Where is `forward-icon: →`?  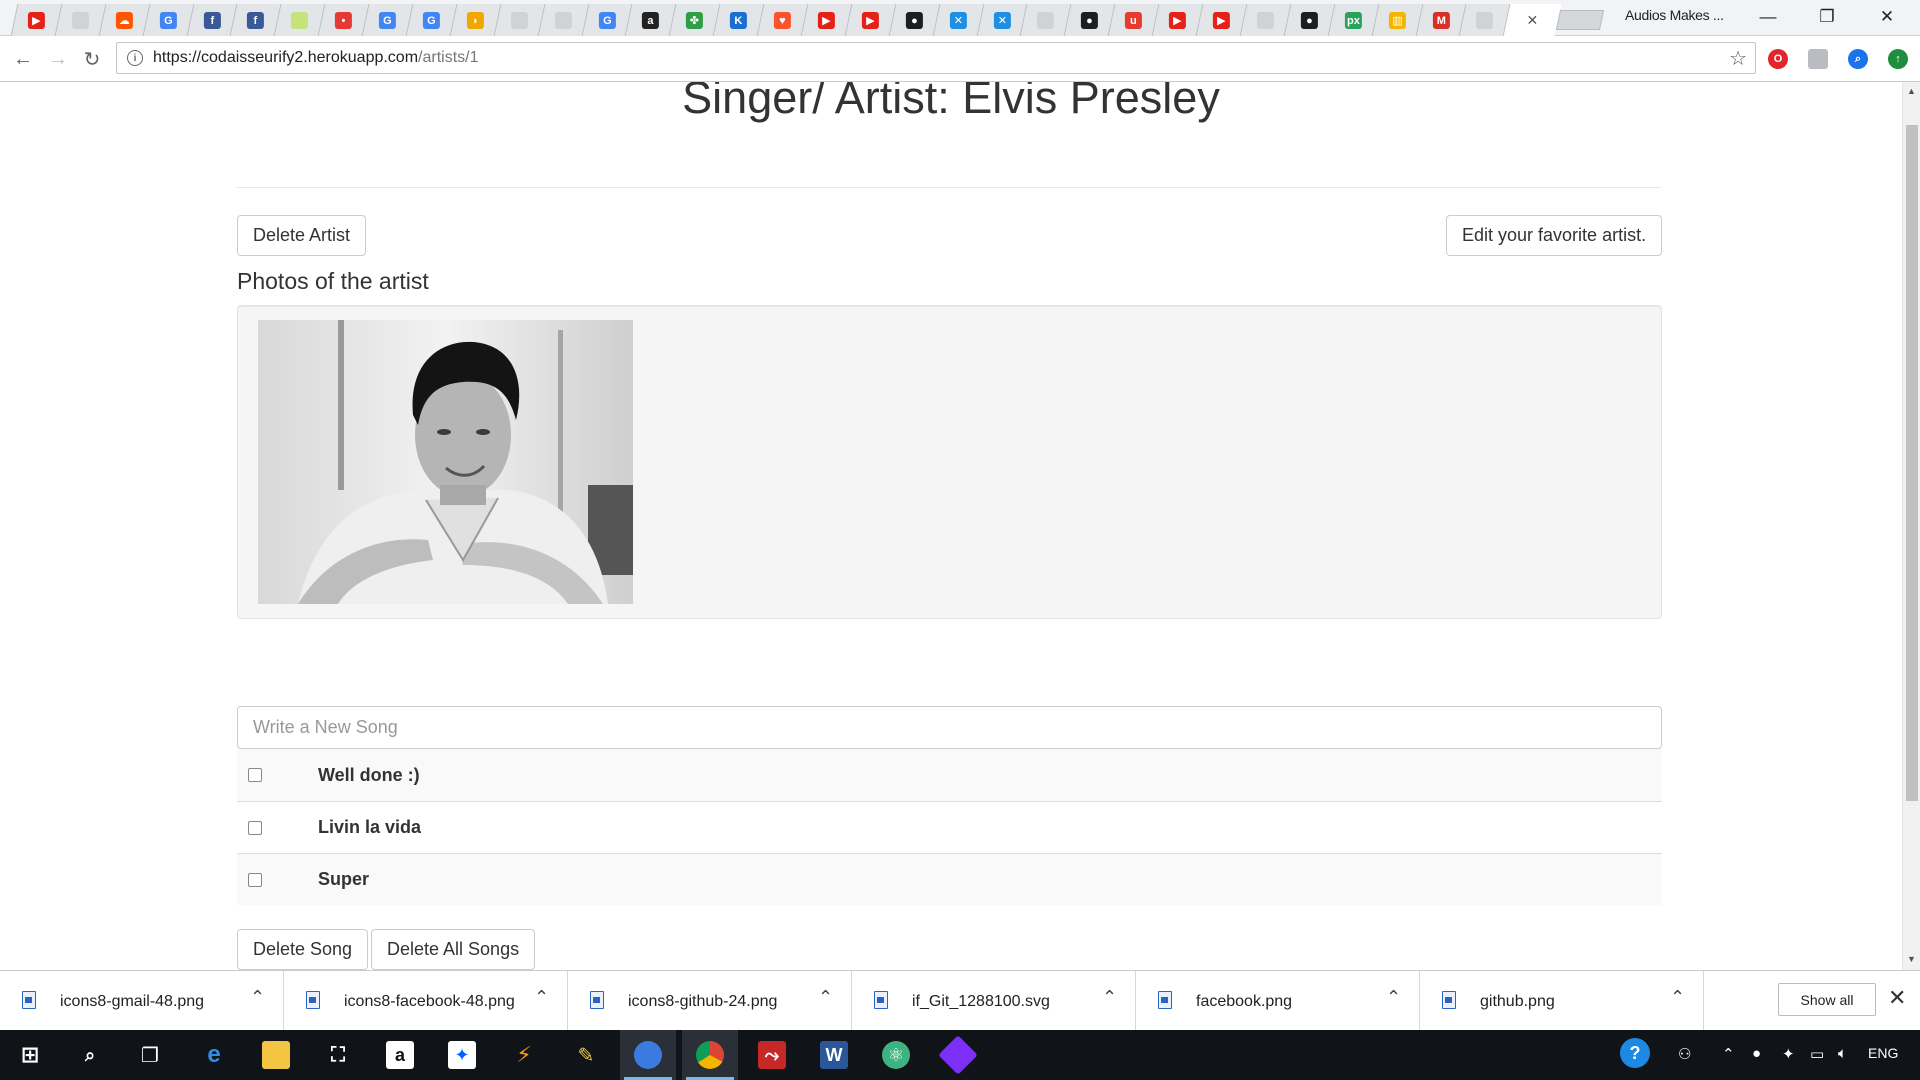
forward-icon: → is located at coordinates (58, 59).